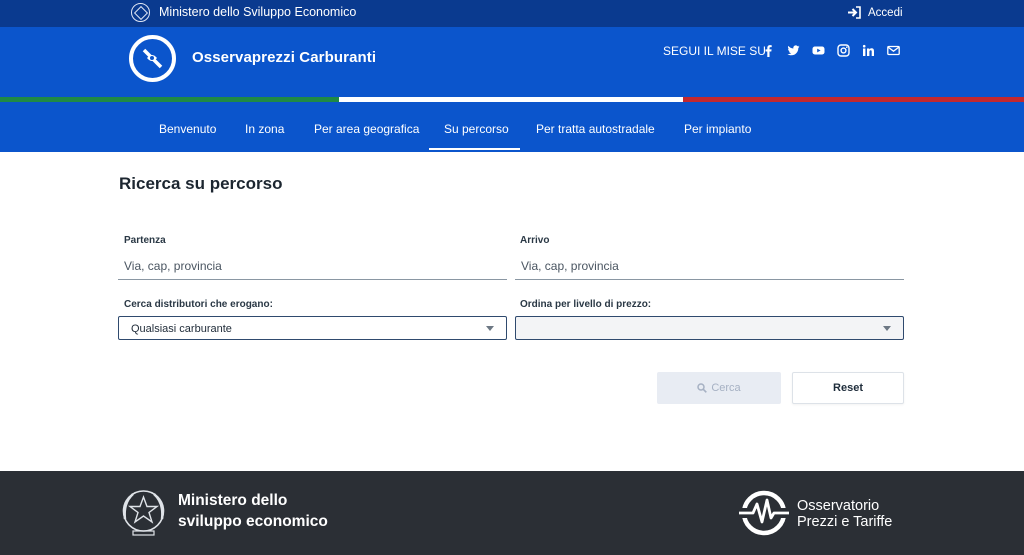  Describe the element at coordinates (595, 129) in the screenshot. I see `nav-item-per-tratta-autostradale: Per tratta autostradale` at that location.